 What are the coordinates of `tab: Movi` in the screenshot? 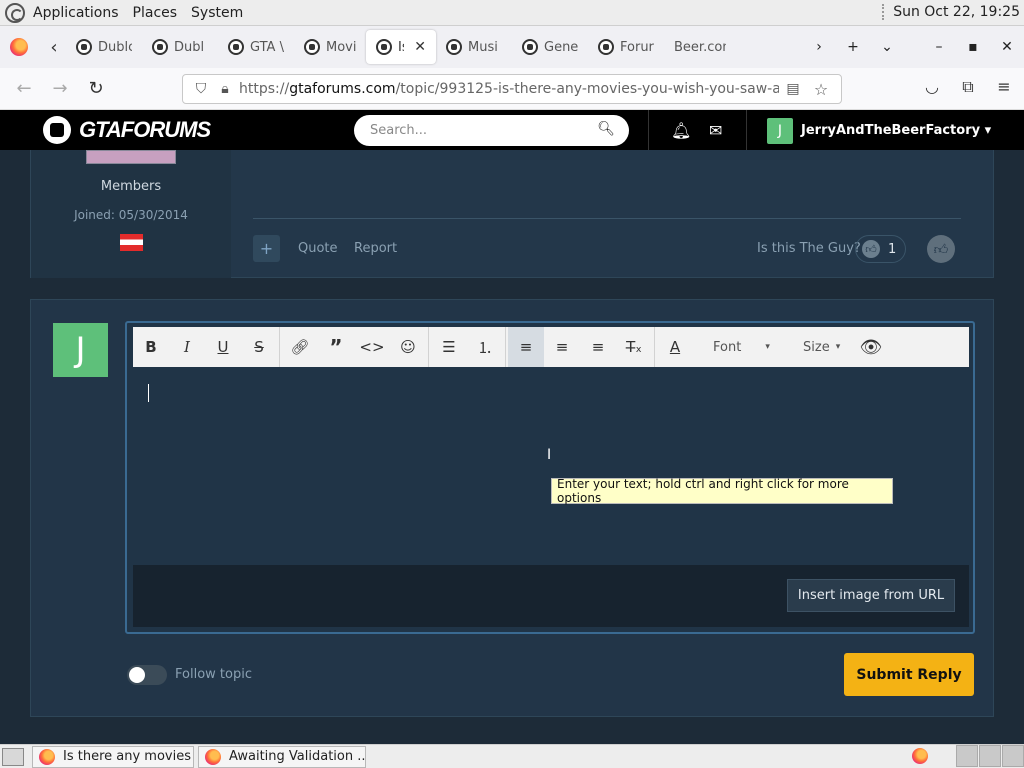 It's located at (330, 47).